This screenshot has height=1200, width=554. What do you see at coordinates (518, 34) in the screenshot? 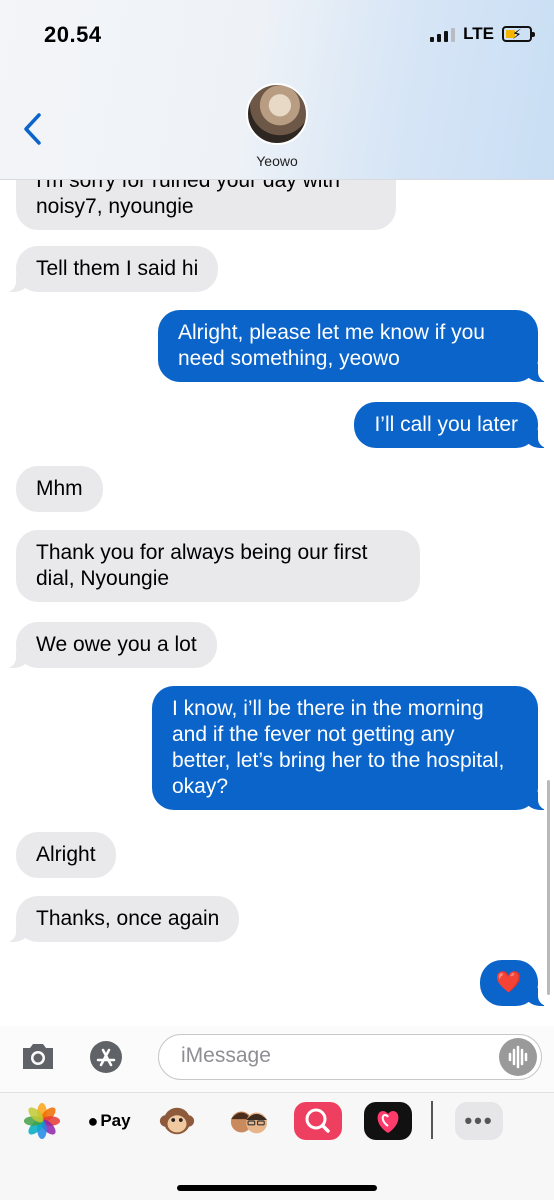
I see `battery-icon: ⚡` at bounding box center [518, 34].